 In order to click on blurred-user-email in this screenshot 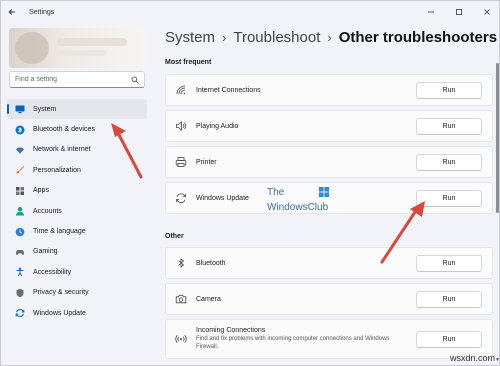, I will do `click(82, 53)`.